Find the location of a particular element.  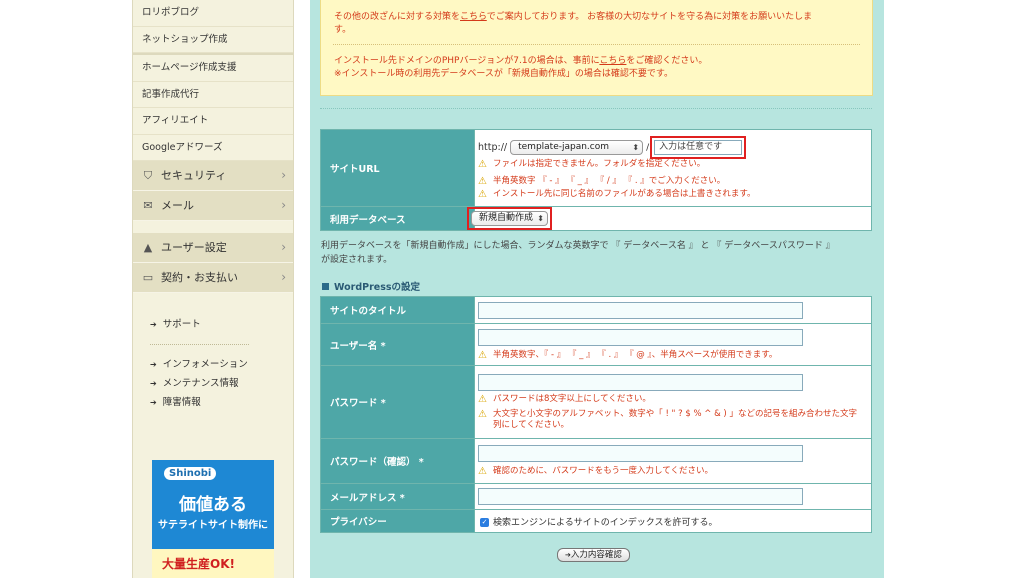

sidebar-category-contract-payment: ▭ 契約・お支払い › is located at coordinates (213, 278).